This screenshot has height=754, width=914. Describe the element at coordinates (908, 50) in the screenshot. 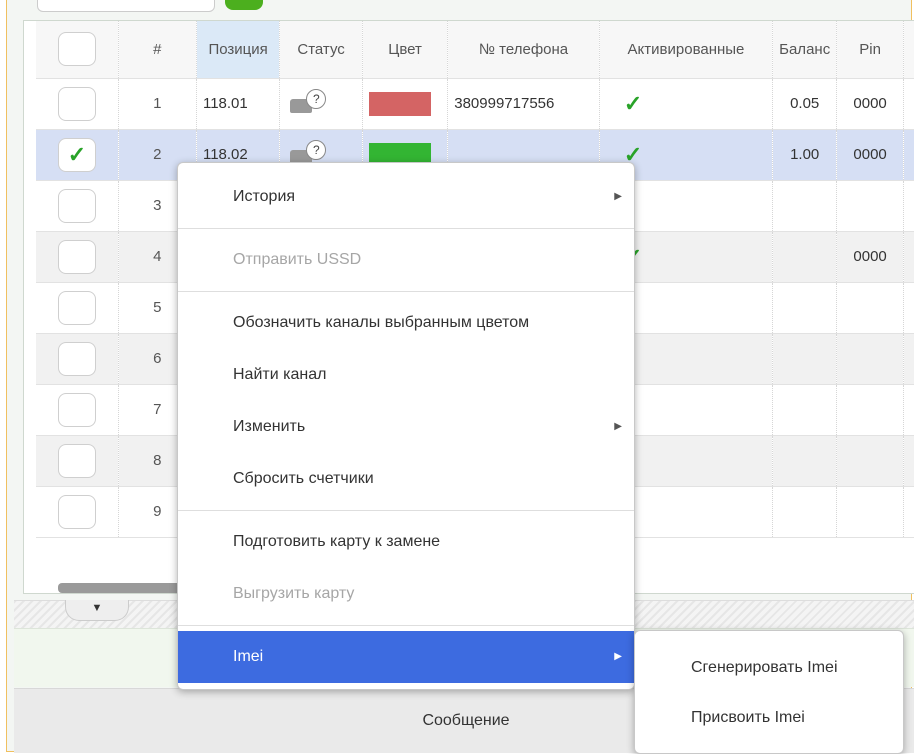

I see `column-header-extra` at that location.